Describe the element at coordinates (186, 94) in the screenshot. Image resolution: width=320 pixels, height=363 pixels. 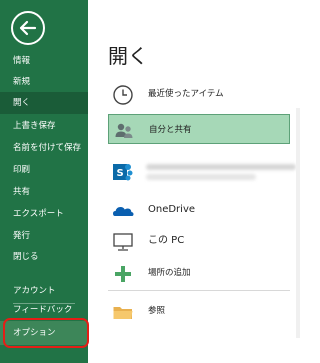
I see `place-label: 最近使ったアイテム` at that location.